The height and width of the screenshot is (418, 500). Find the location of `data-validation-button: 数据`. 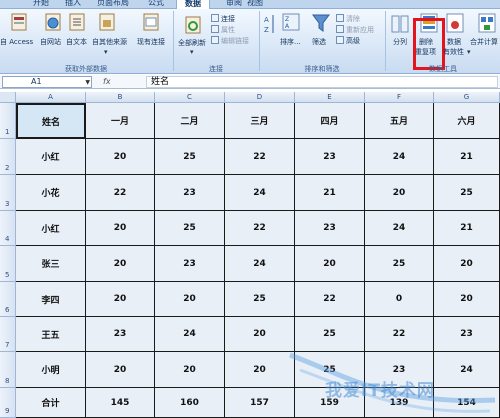

data-validation-button: 数据 is located at coordinates (454, 42).